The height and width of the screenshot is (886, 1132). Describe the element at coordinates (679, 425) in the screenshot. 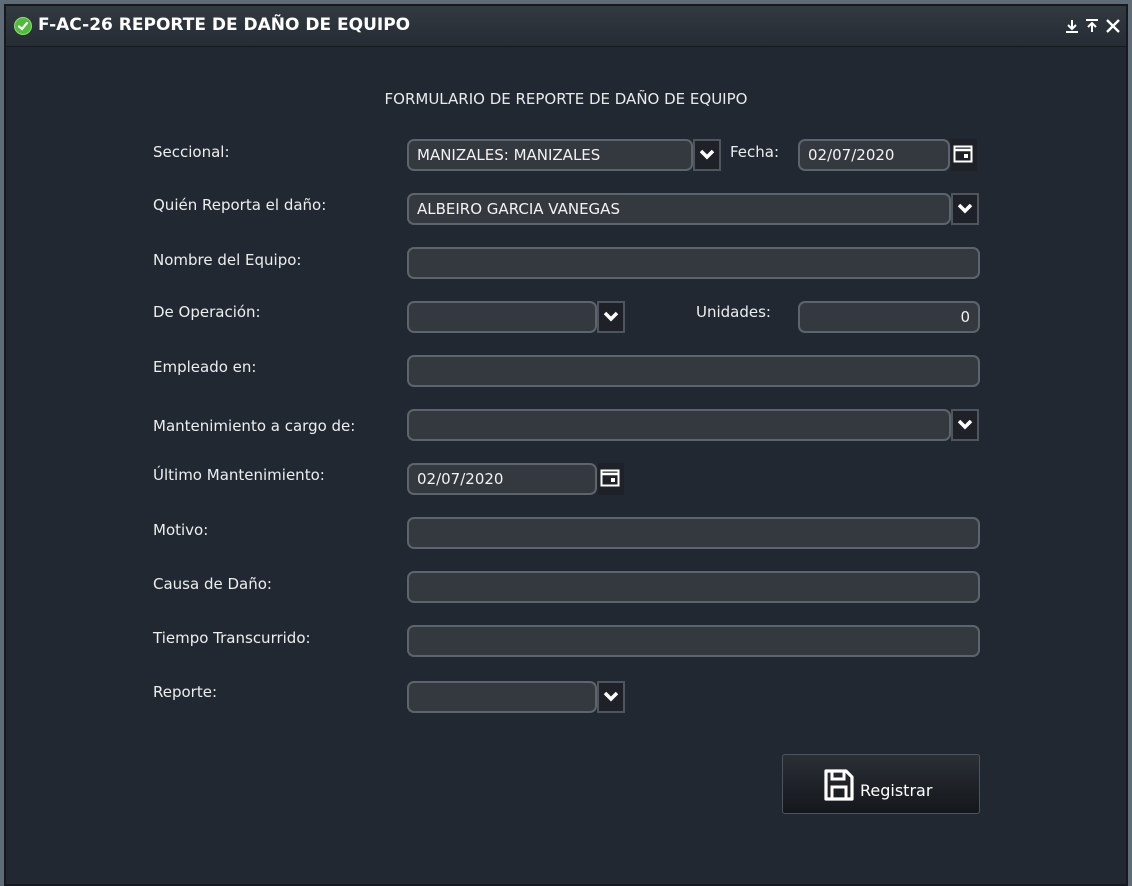

I see `mantenimiento-cargo-select` at that location.